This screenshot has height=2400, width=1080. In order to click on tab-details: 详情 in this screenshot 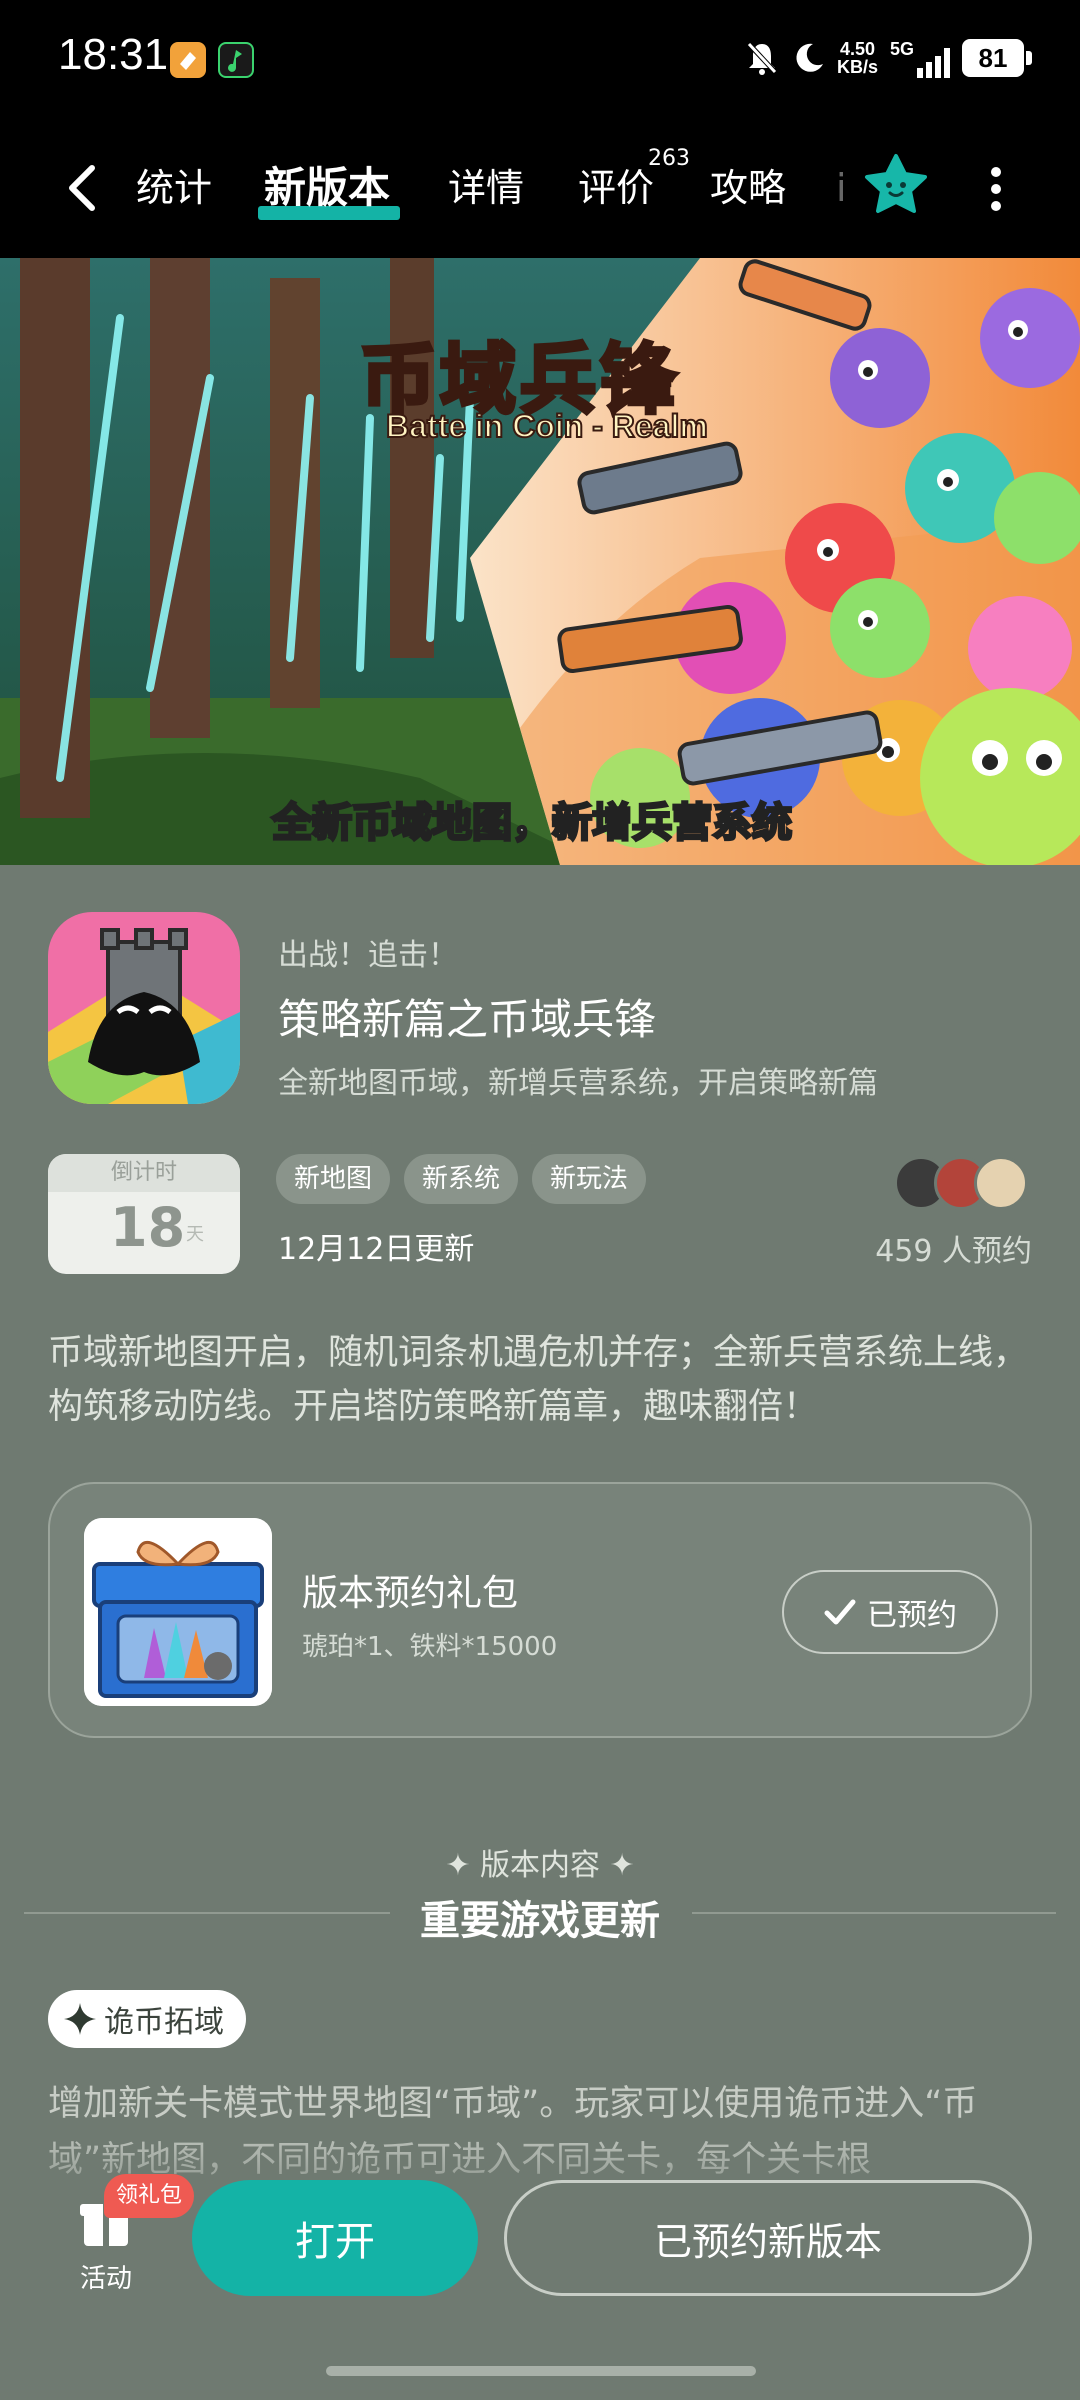, I will do `click(486, 188)`.